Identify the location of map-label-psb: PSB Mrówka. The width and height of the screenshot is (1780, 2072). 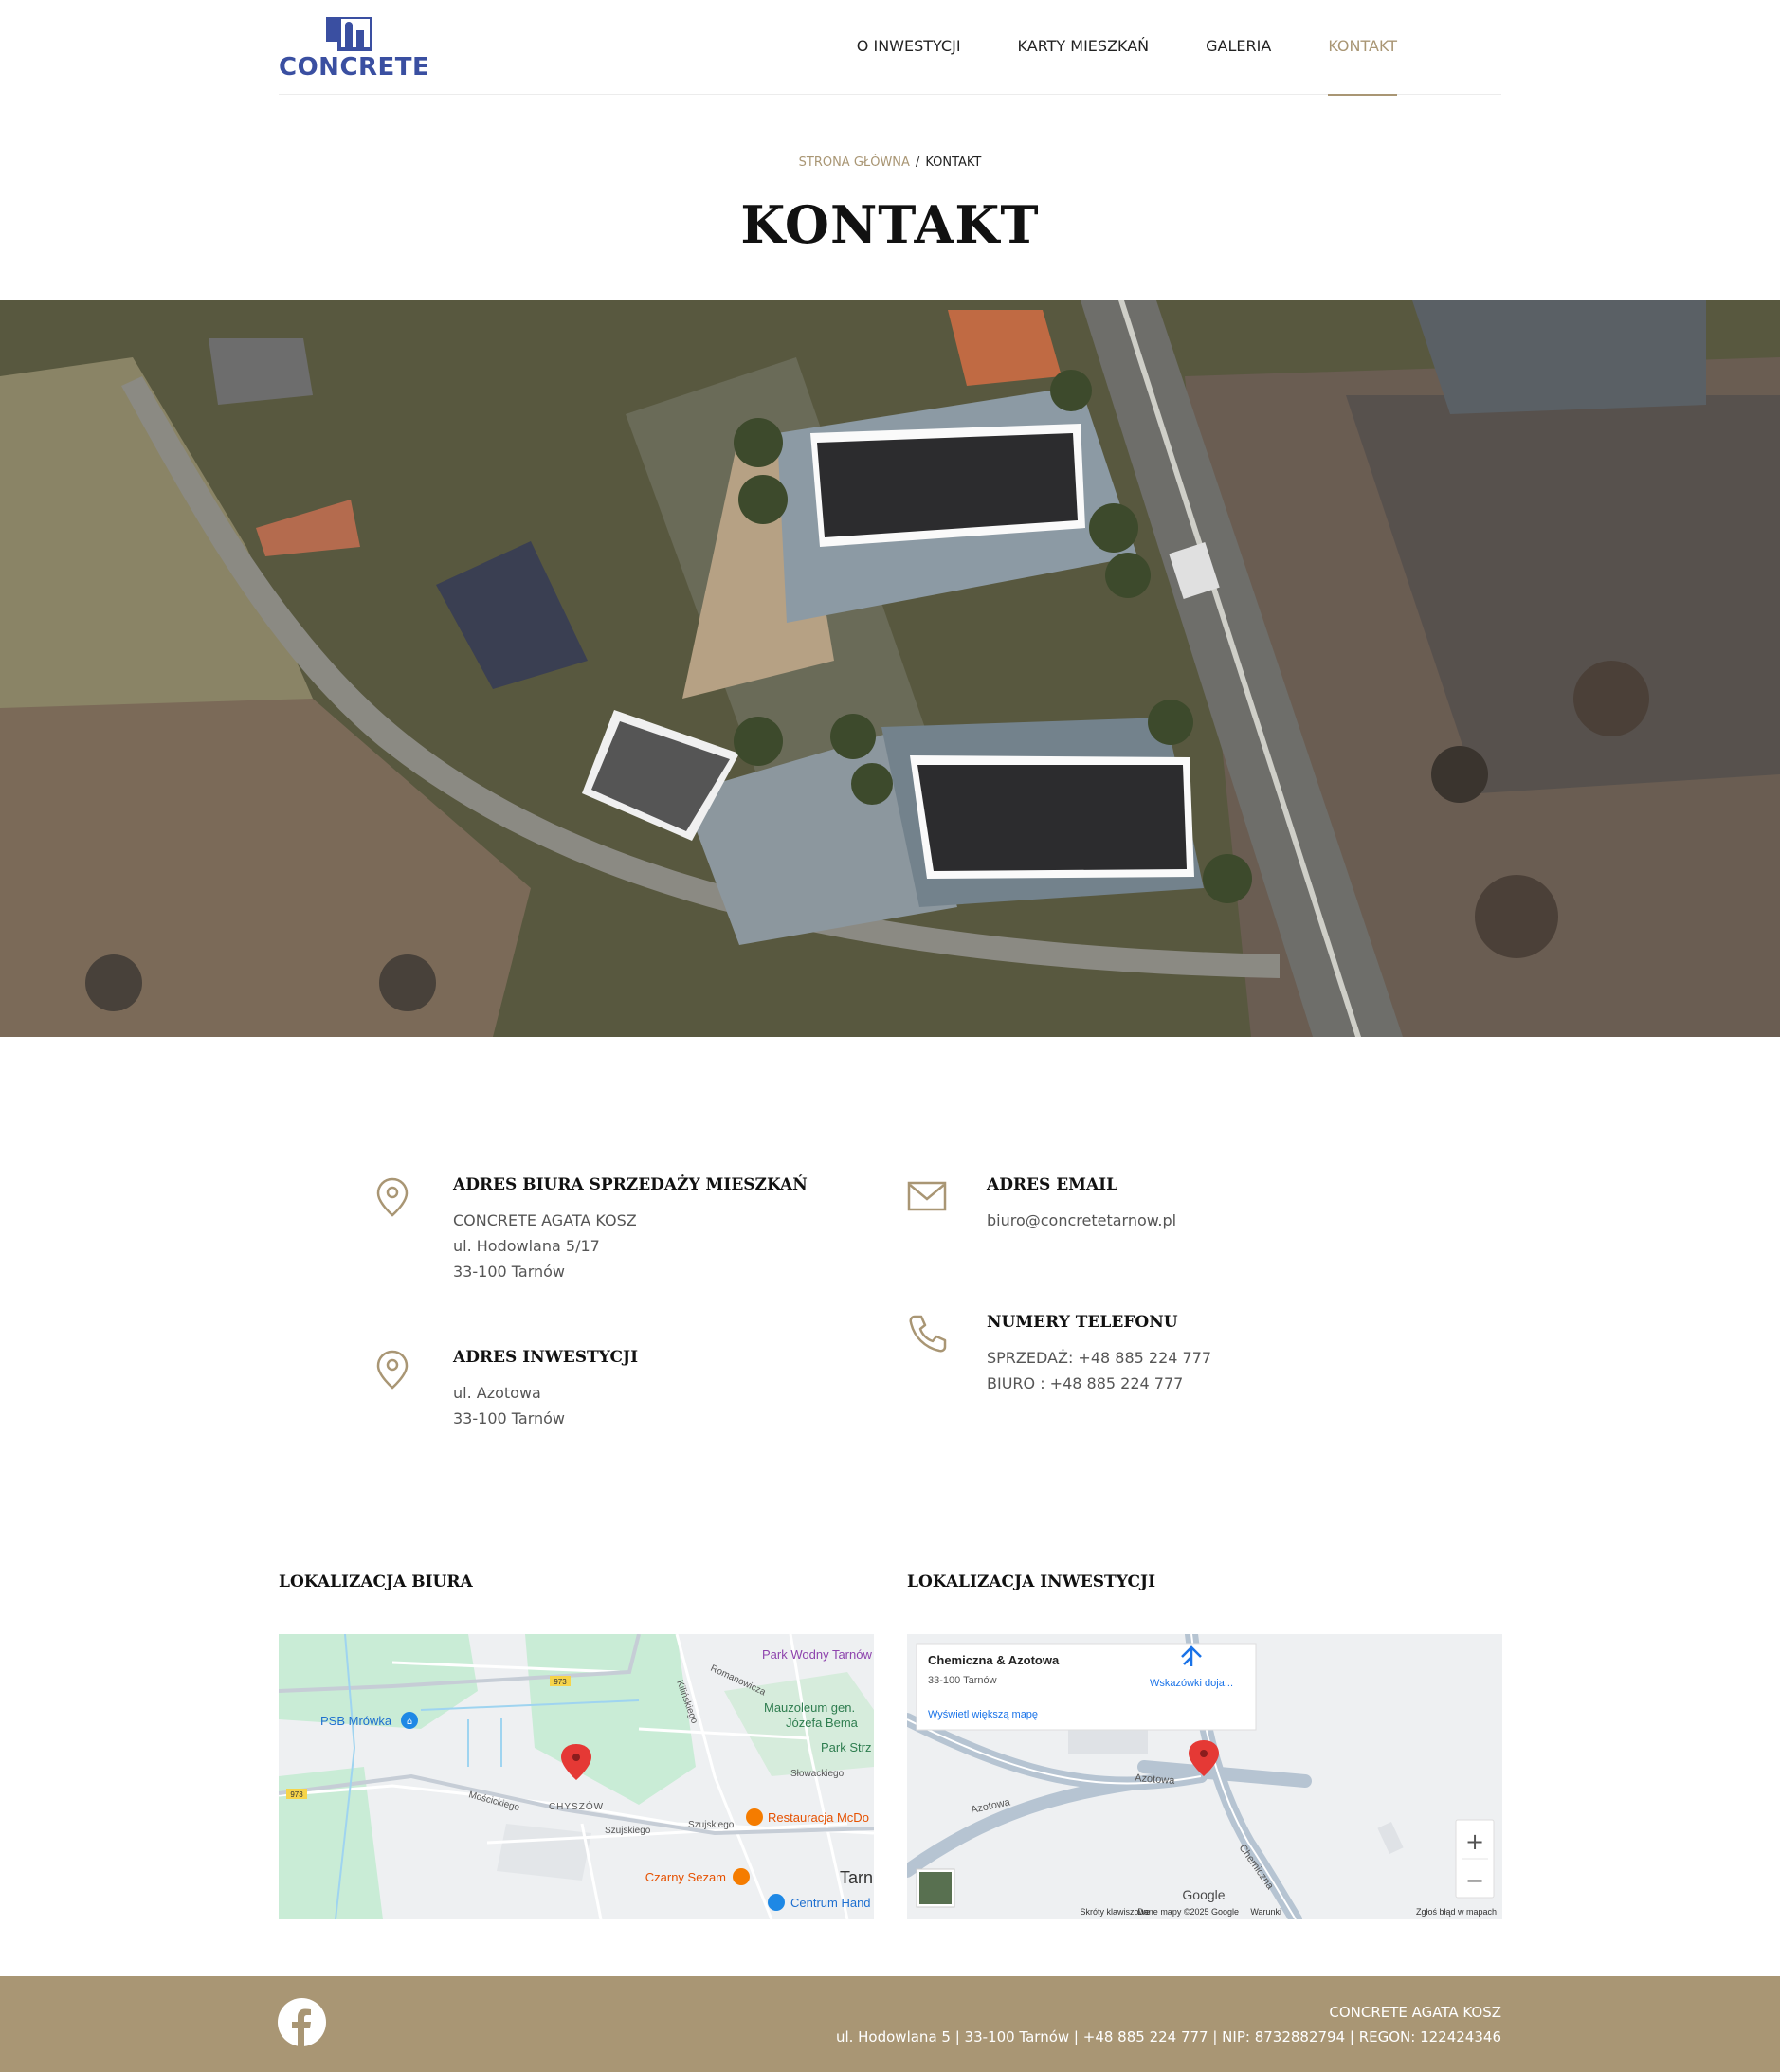
(356, 1721).